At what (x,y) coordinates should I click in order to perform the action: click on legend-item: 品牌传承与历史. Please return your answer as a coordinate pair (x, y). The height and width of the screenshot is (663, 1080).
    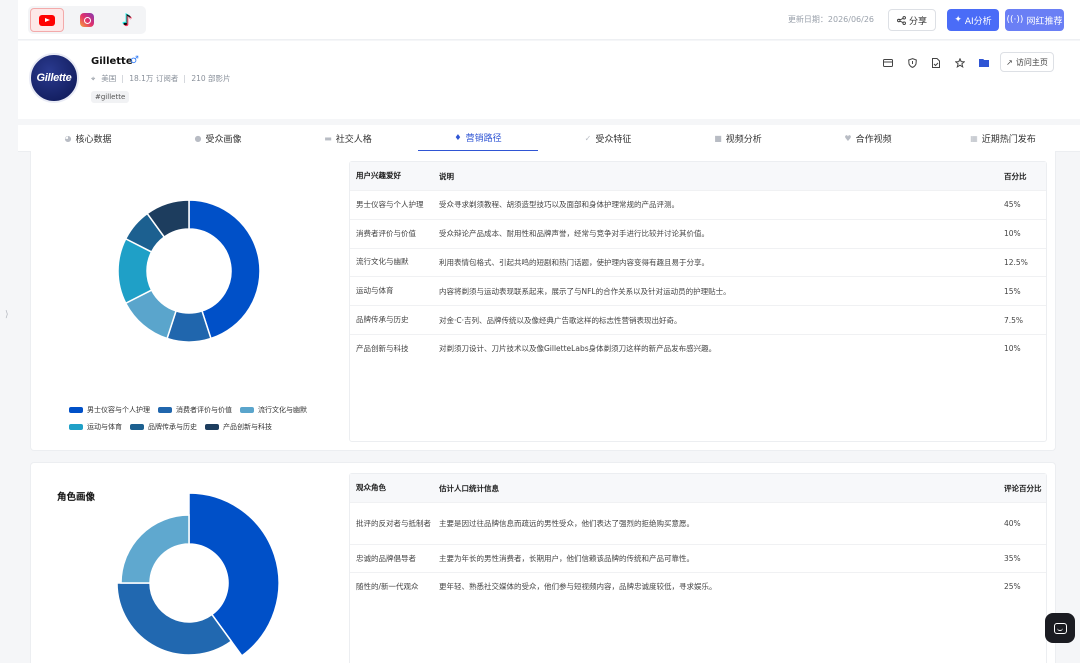
    Looking at the image, I should click on (163, 427).